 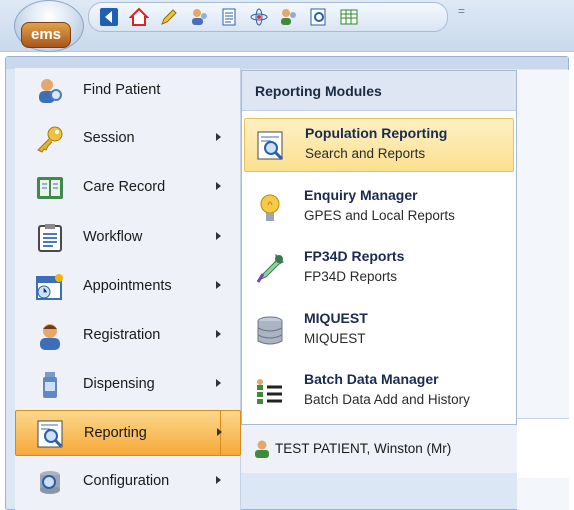 I want to click on configuration-icon, so click(x=50, y=482).